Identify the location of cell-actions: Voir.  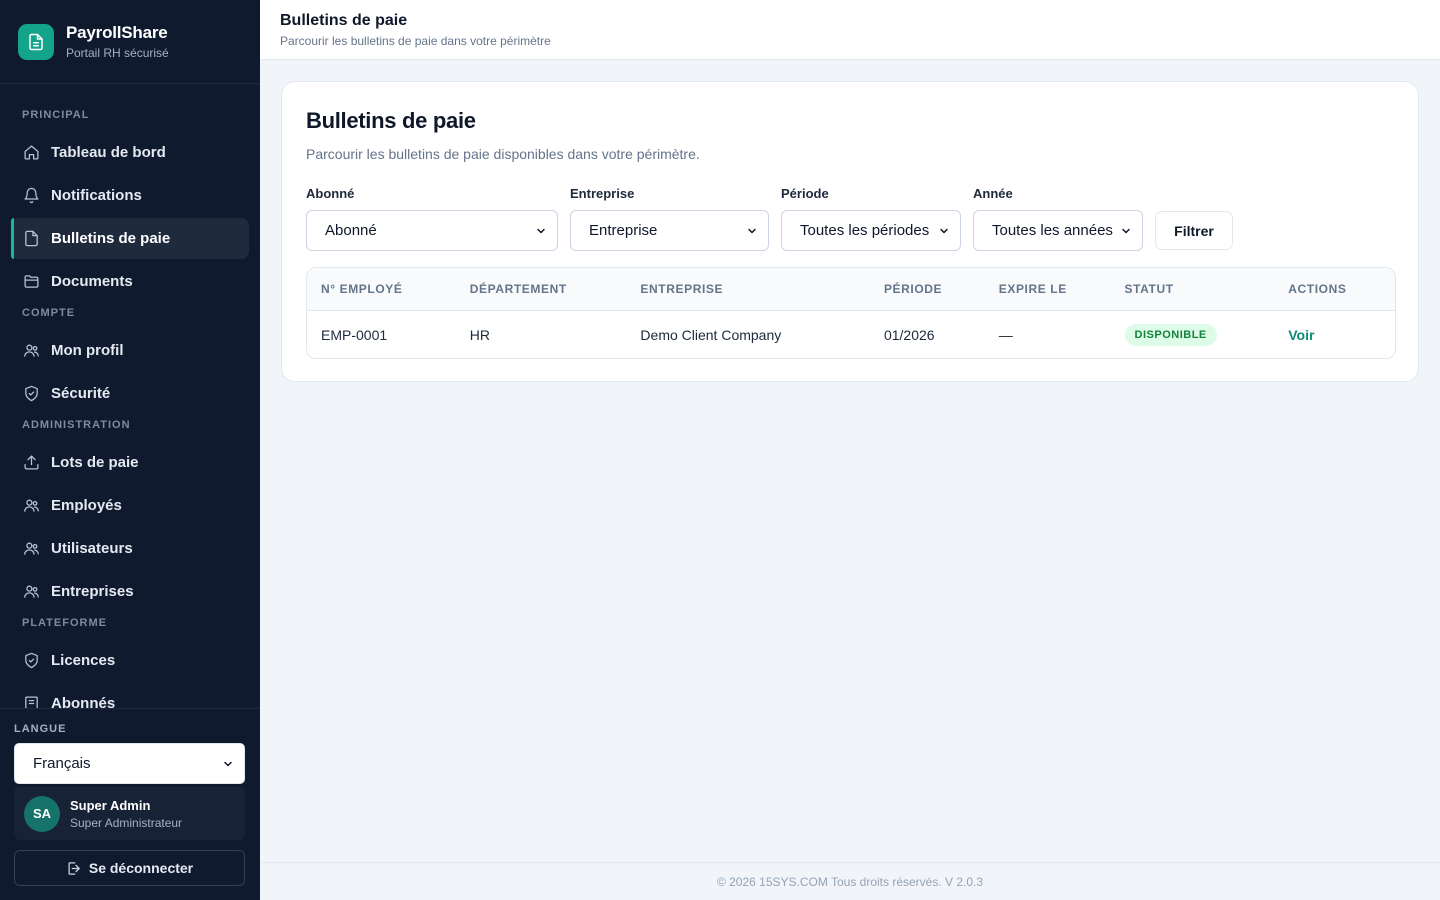
(1334, 335).